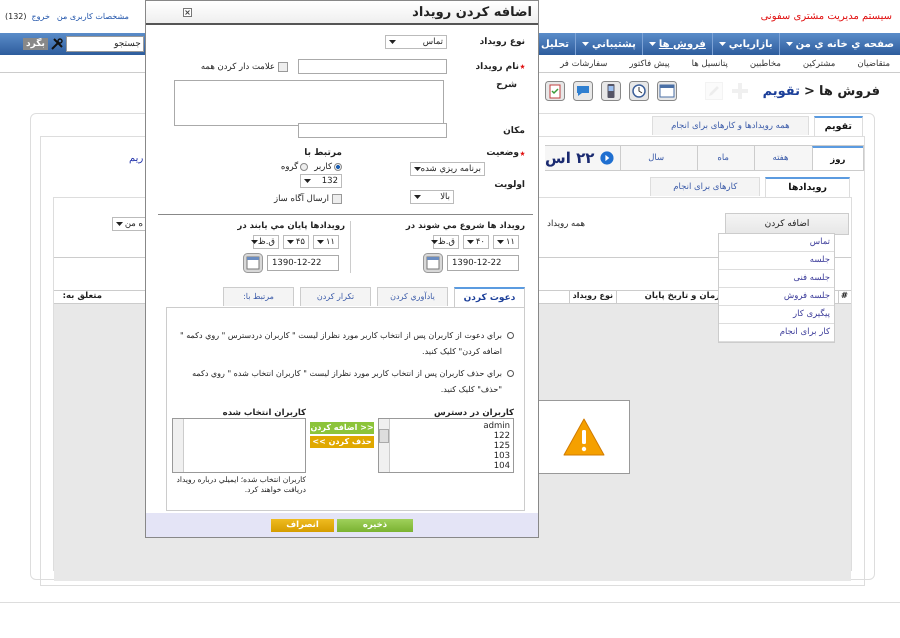 Image resolution: width=900 pixels, height=638 pixels. Describe the element at coordinates (372, 130) in the screenshot. I see `location-field` at that location.